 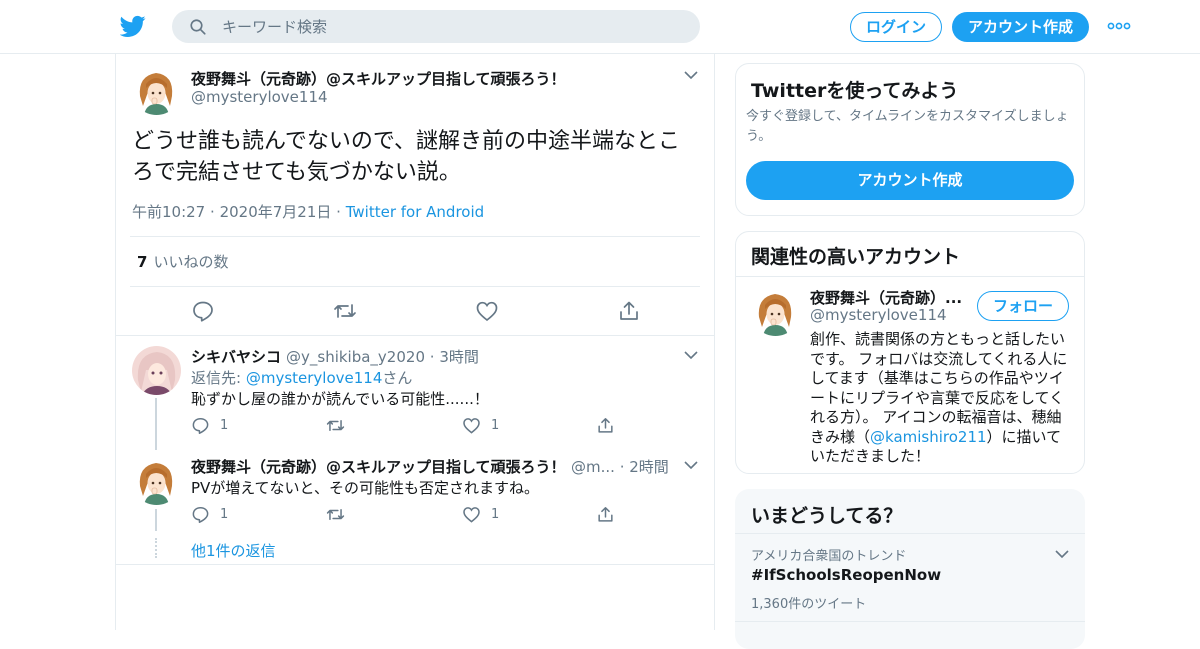 I want to click on reply-time: 2時間, so click(x=649, y=467).